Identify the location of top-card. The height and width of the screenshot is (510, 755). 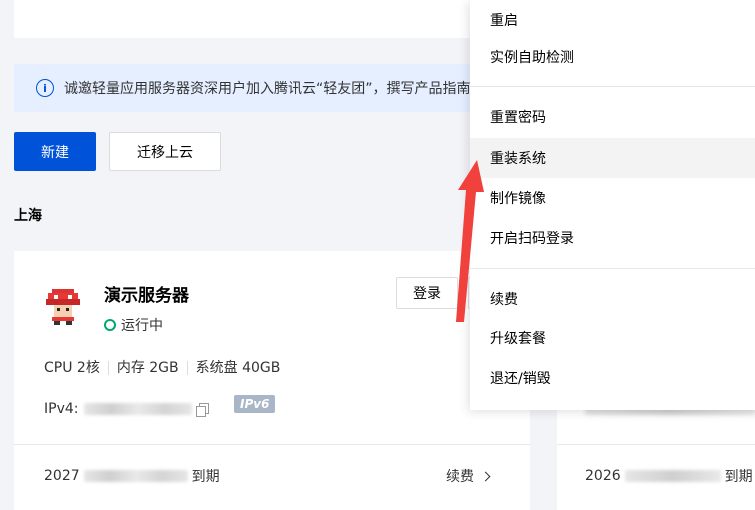
(279, 19).